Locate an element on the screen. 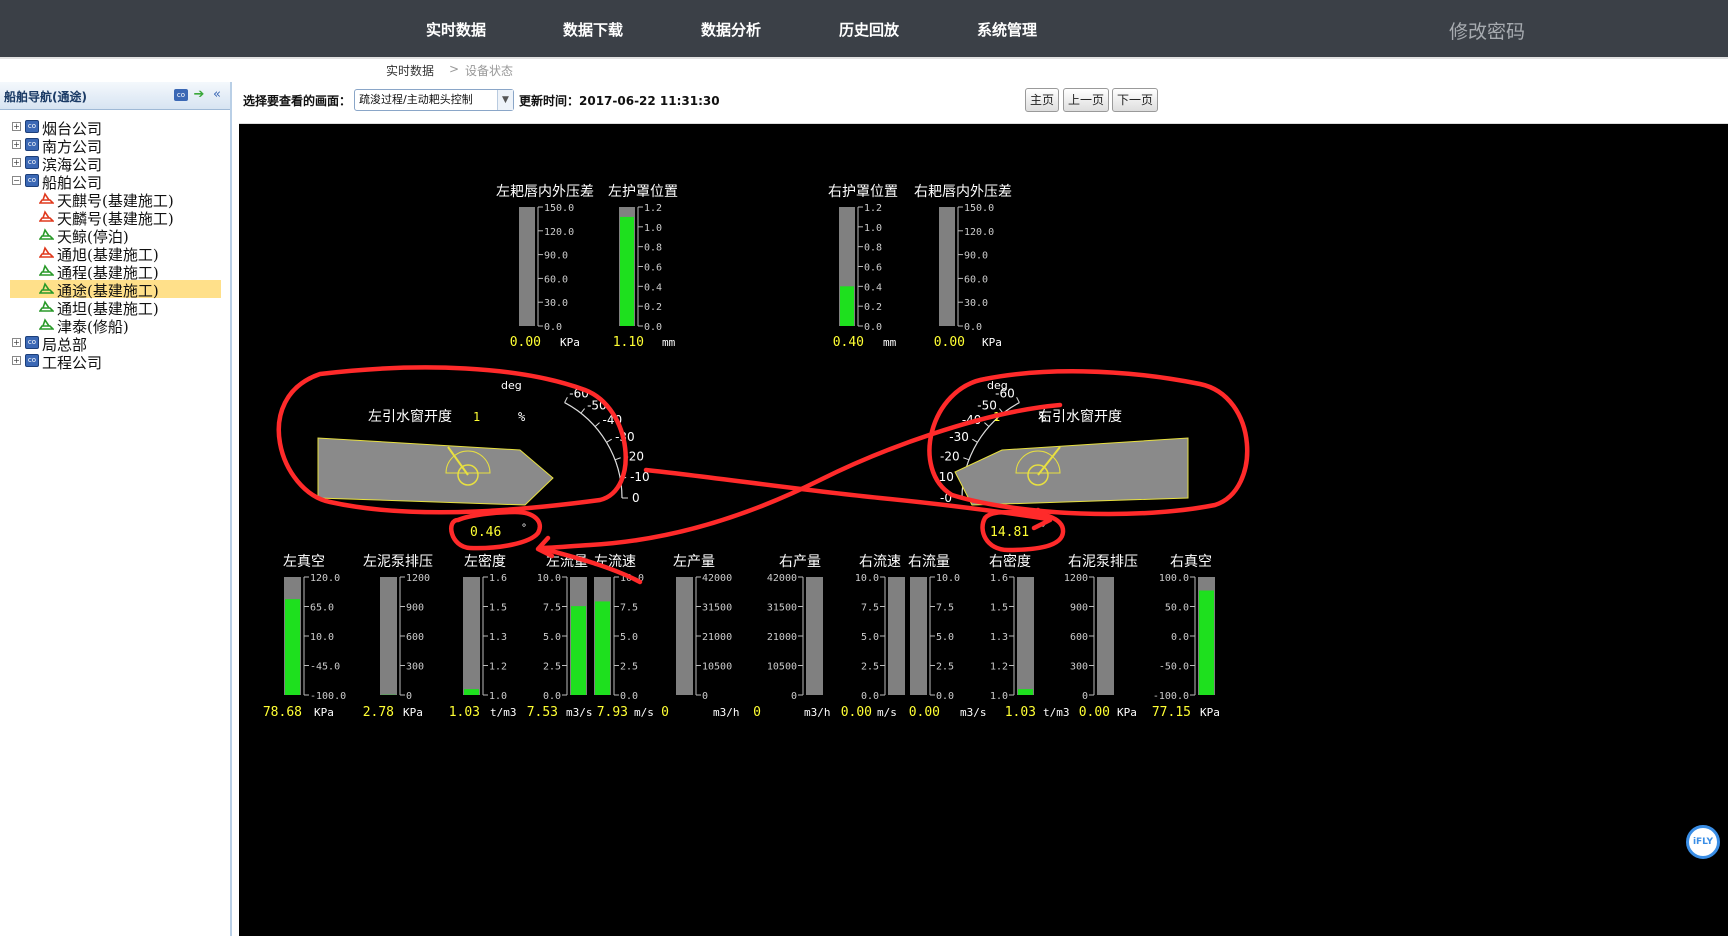 This screenshot has width=1728, height=940. tree-company-node: +co工程公司 is located at coordinates (115, 361).